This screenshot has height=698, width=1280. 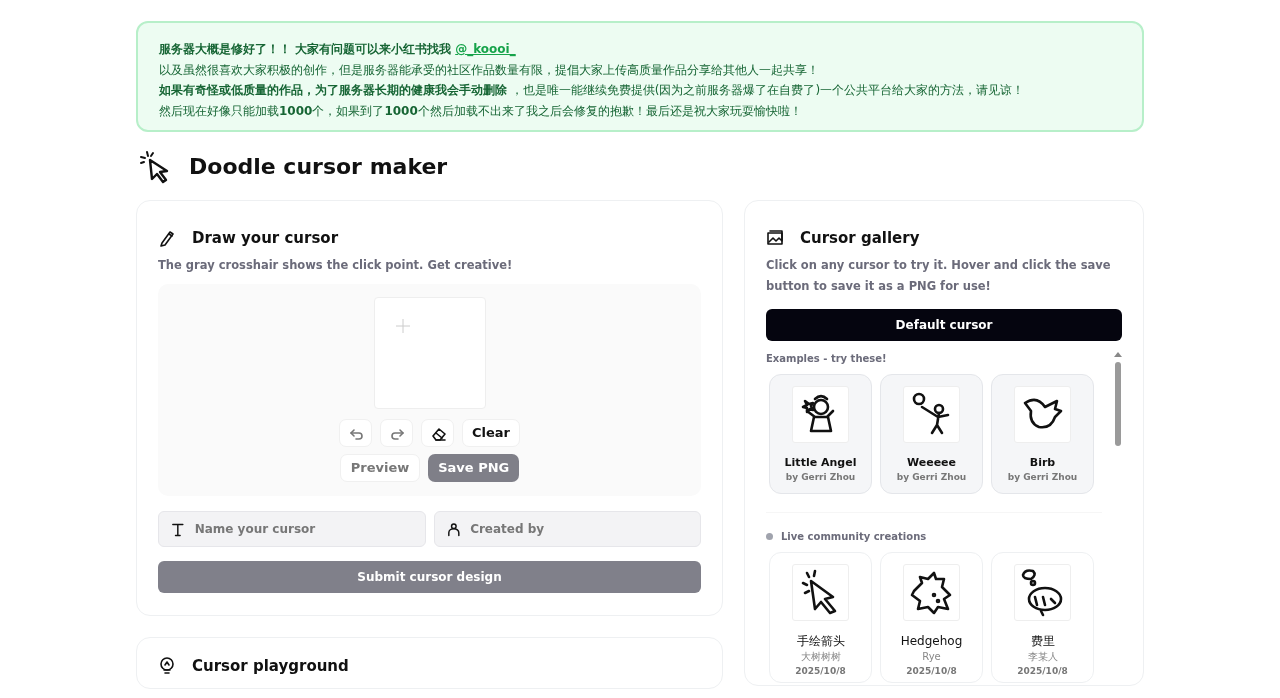 I want to click on cursor-name: Hedgehog, so click(x=931, y=641).